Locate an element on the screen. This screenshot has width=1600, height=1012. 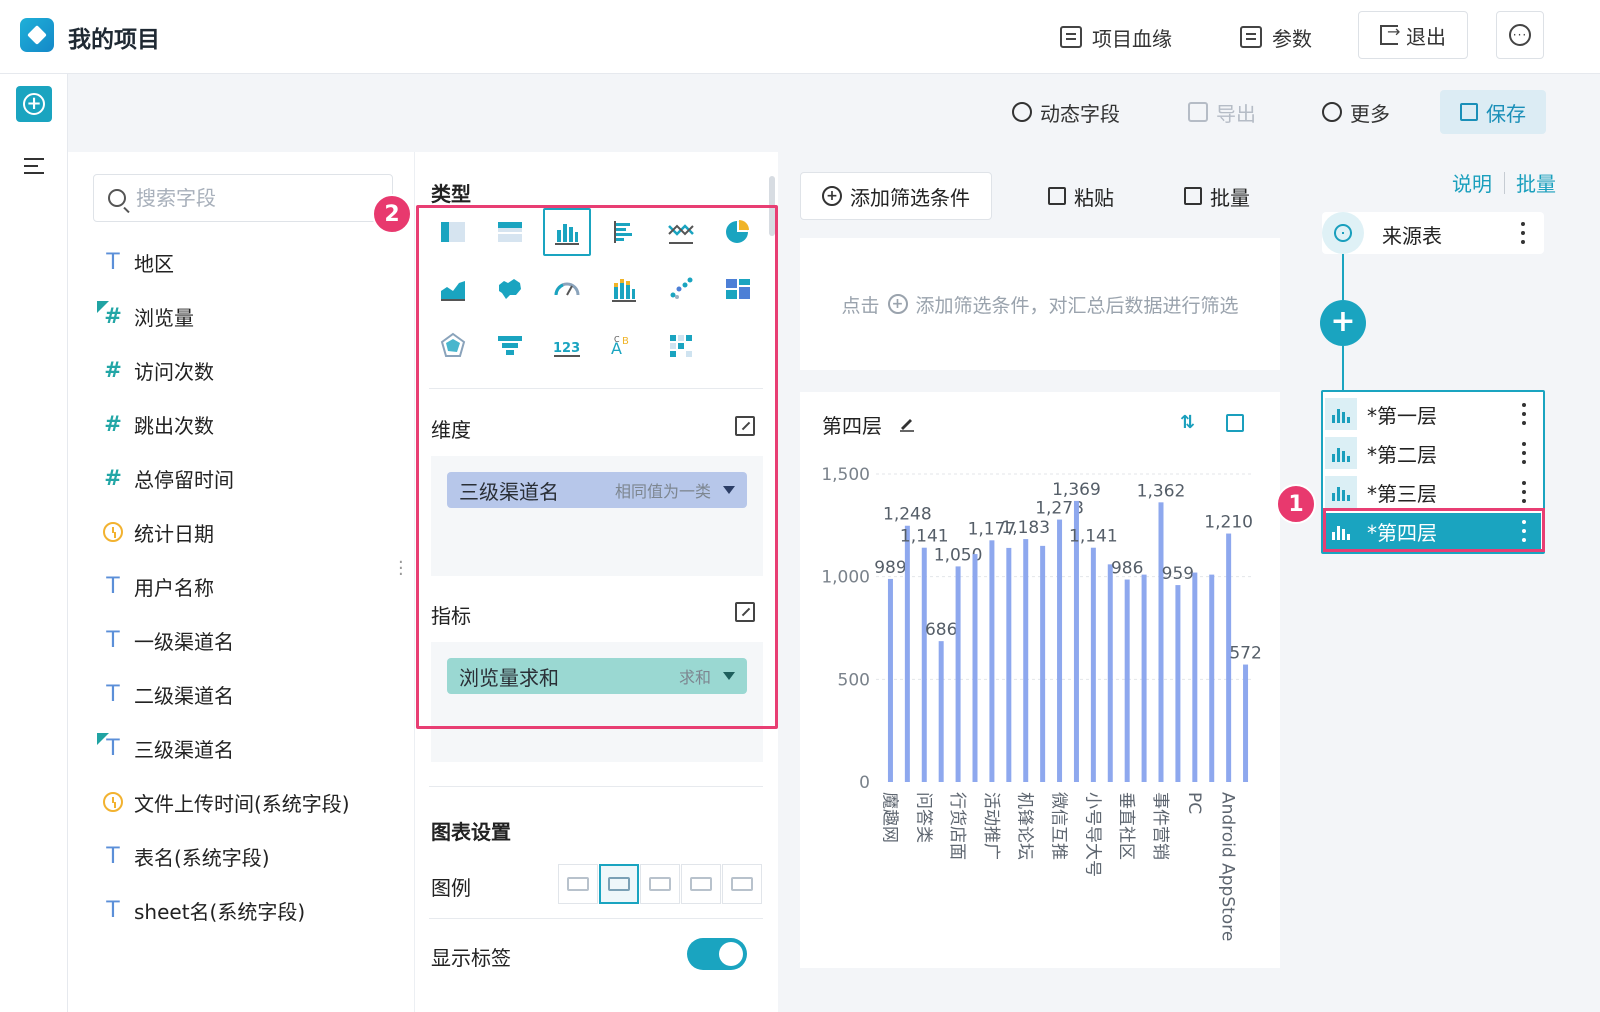
legend-option-left is located at coordinates (619, 884).